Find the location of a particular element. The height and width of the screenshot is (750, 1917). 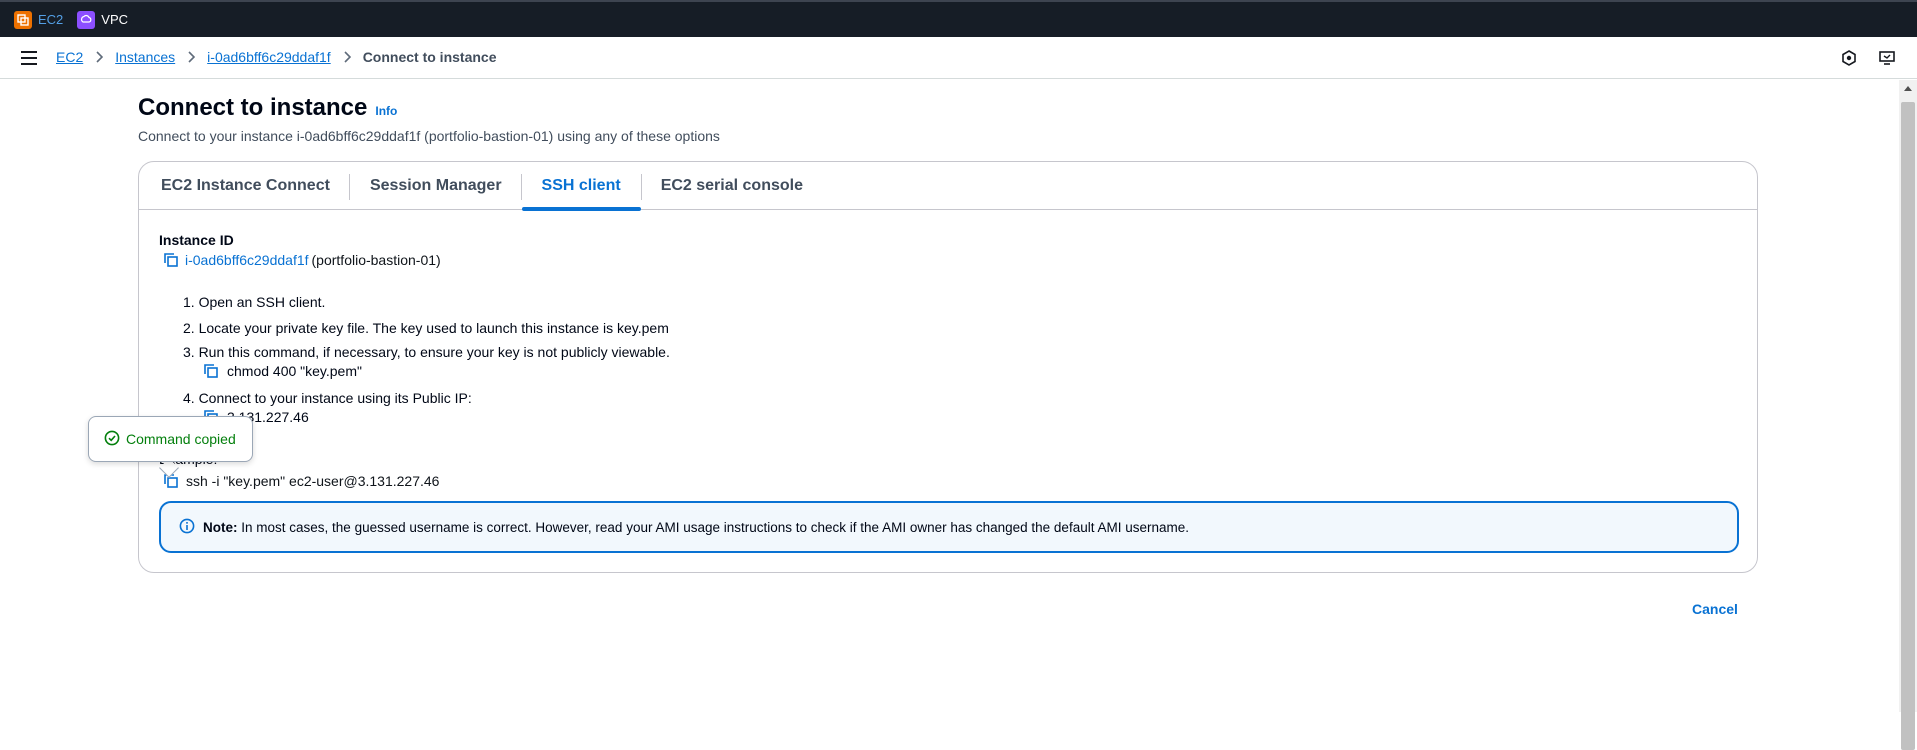

notifications-hexagon-icon is located at coordinates (1849, 58).